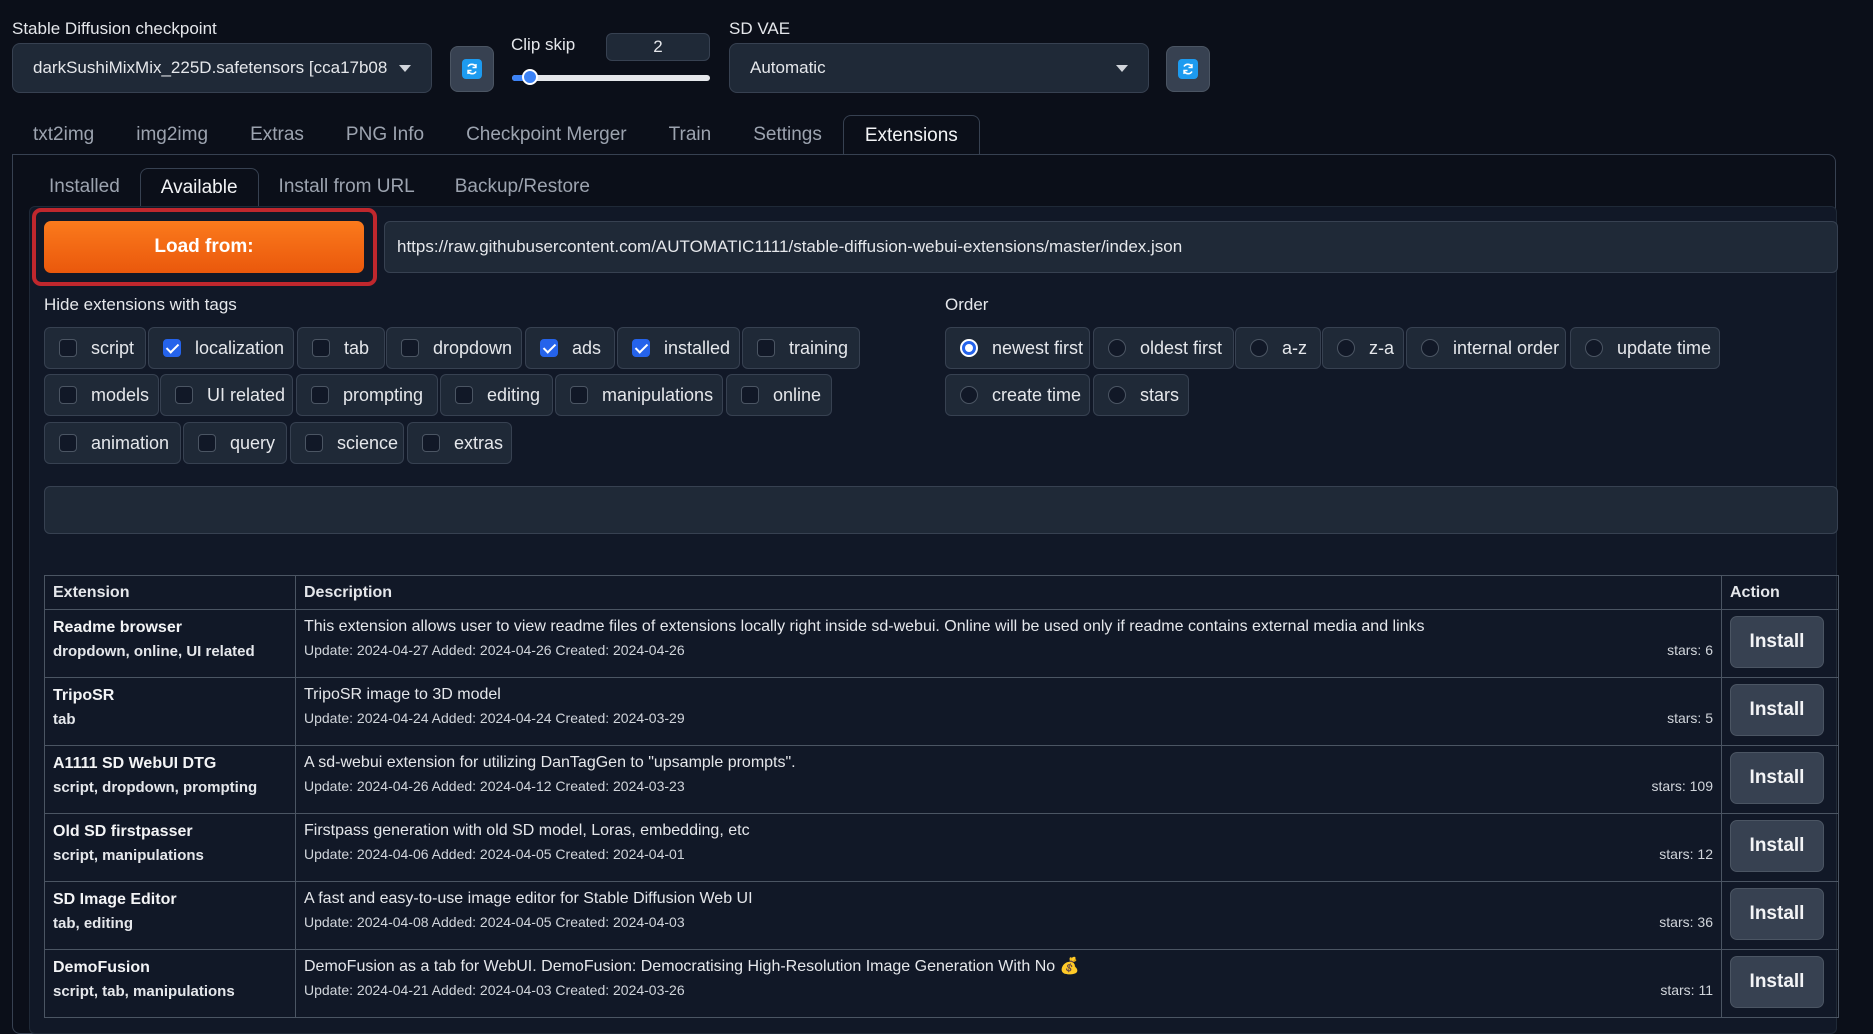 This screenshot has width=1873, height=1034. What do you see at coordinates (522, 187) in the screenshot?
I see `subtab-backup-restore: Backup/Restore` at bounding box center [522, 187].